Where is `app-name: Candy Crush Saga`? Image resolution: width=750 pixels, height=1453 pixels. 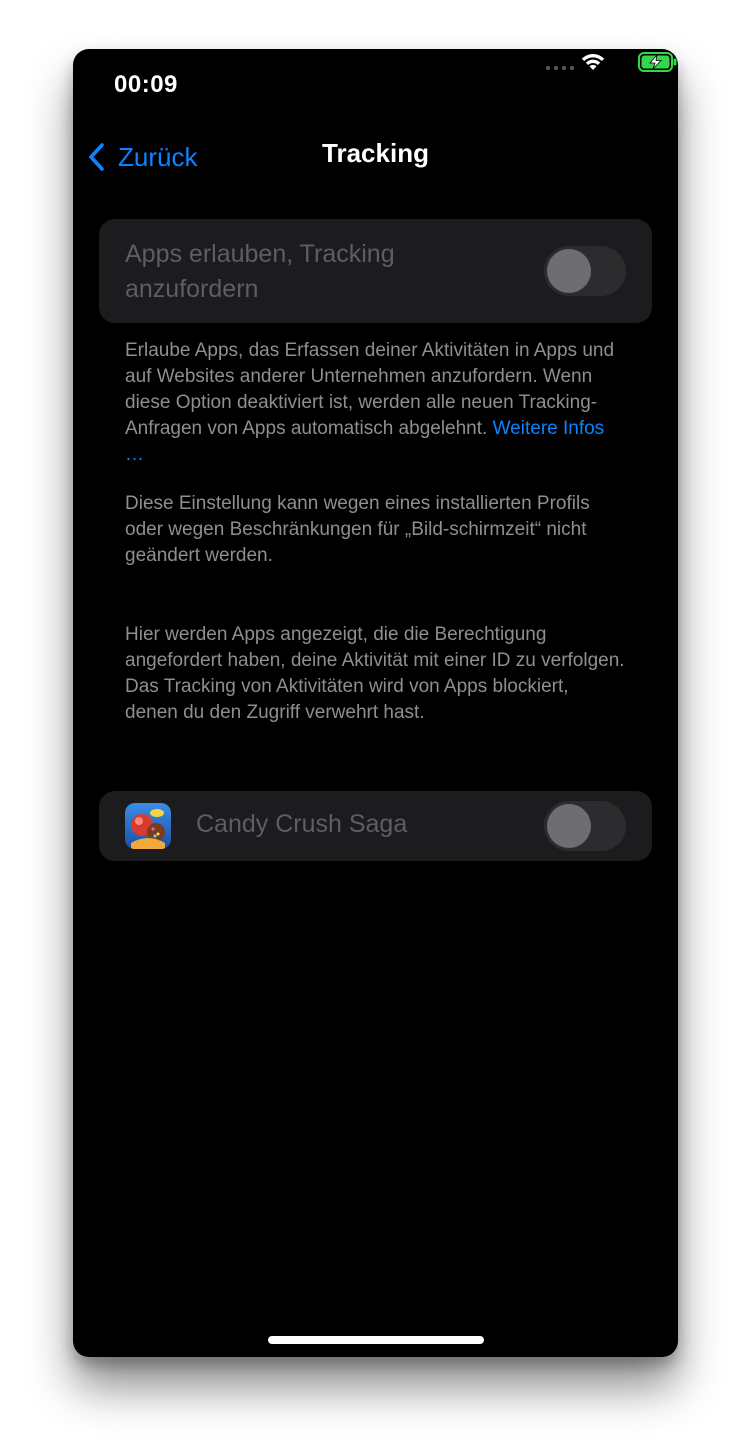 app-name: Candy Crush Saga is located at coordinates (302, 824).